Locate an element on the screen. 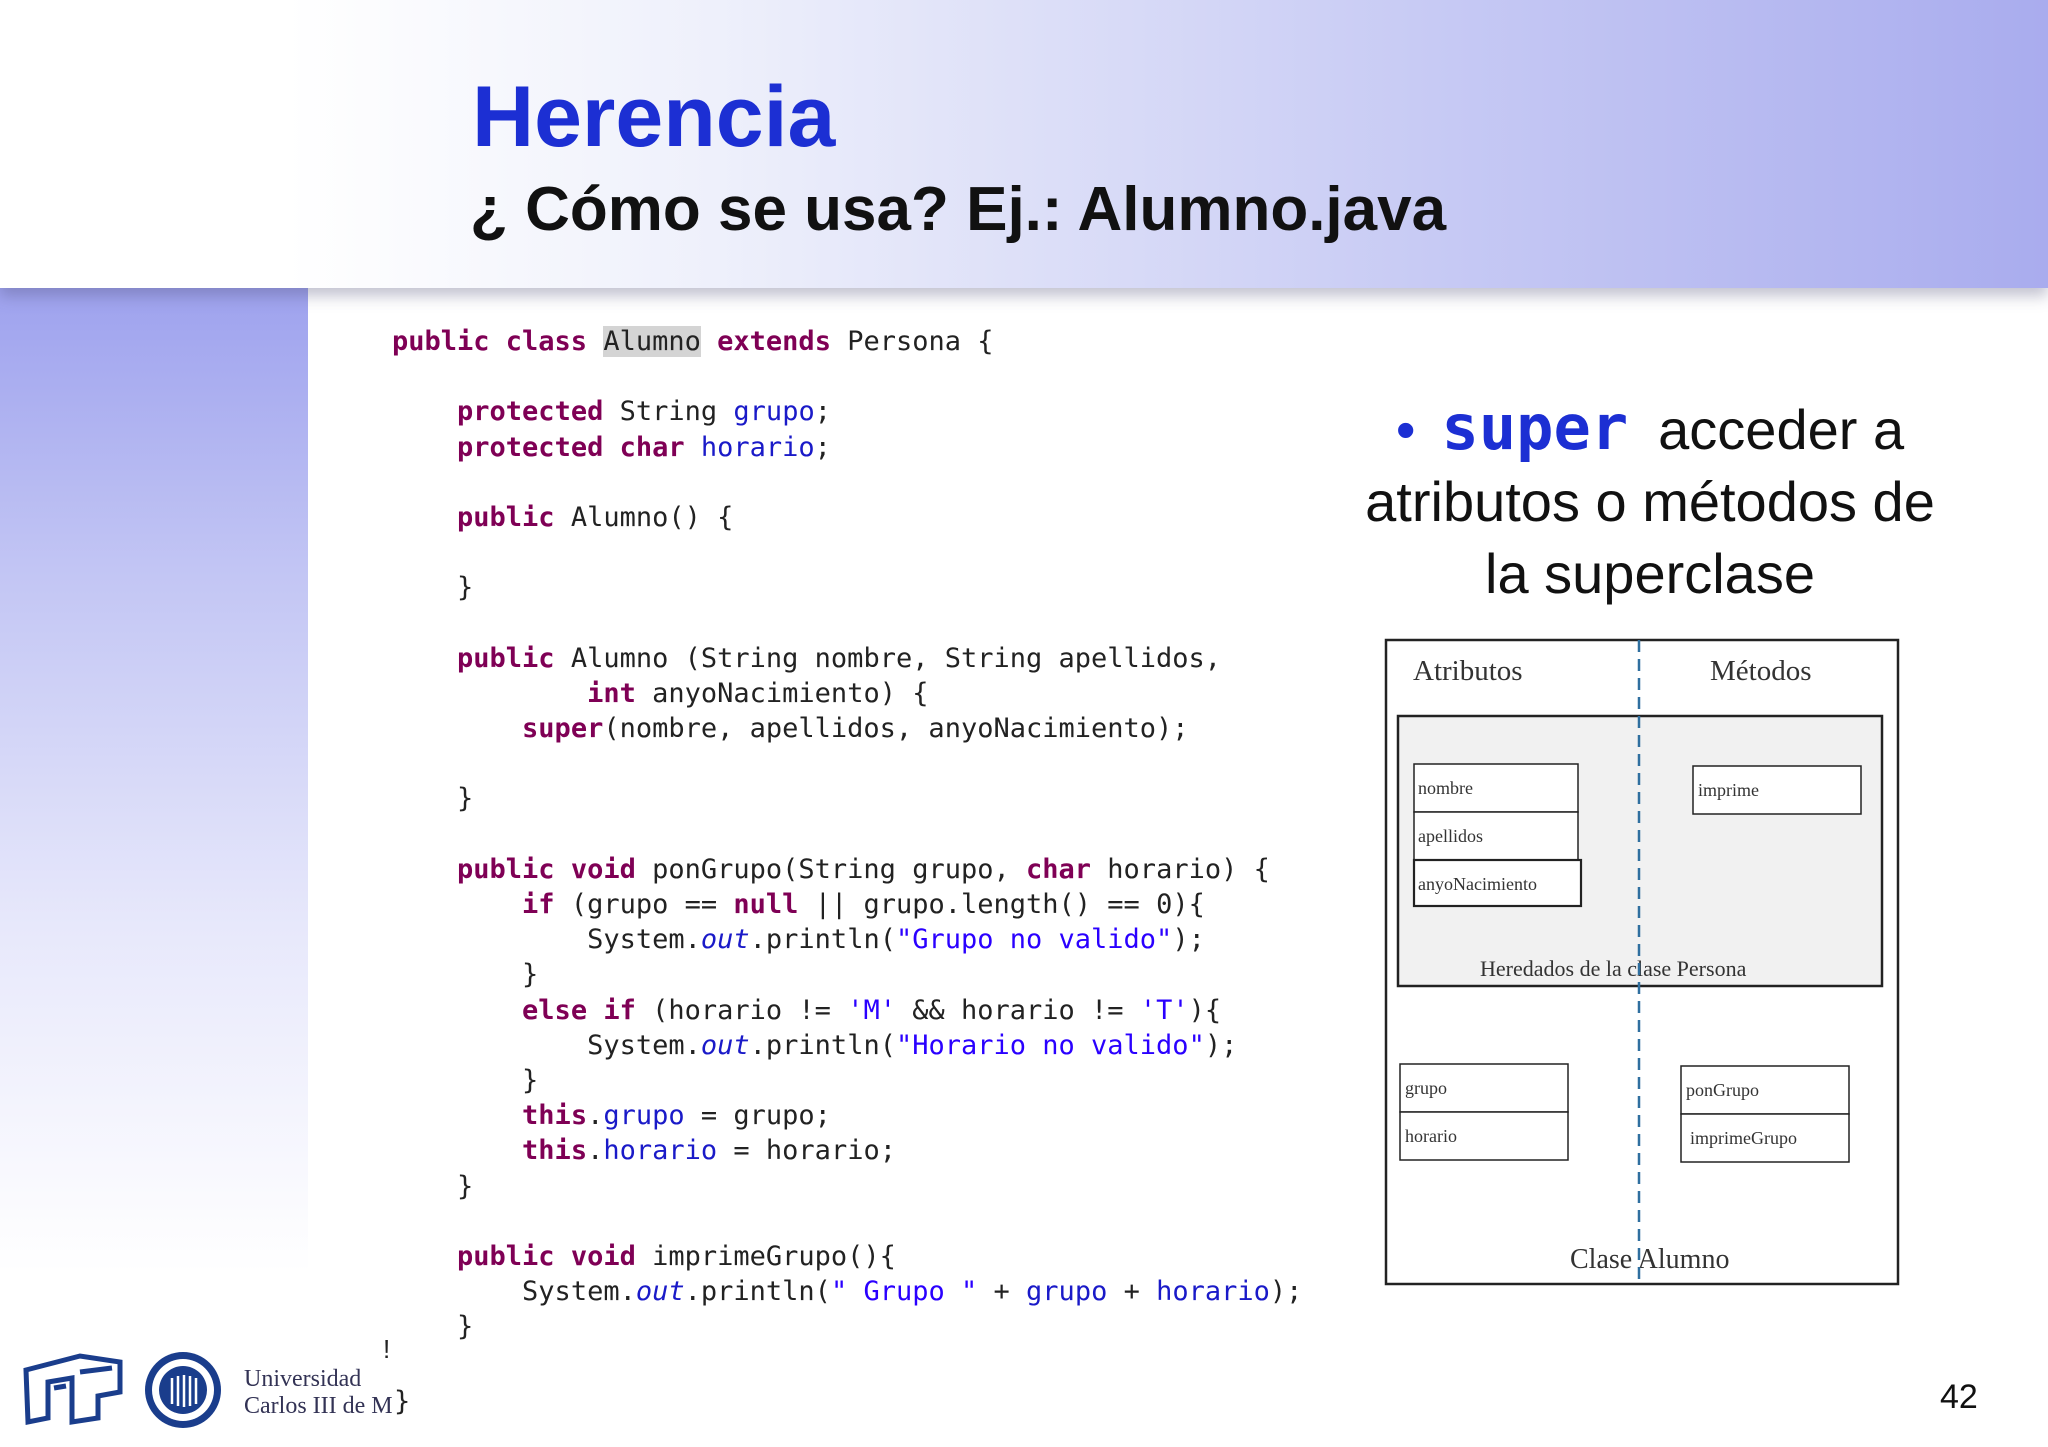  class-label: Clase Alumno is located at coordinates (1649, 1259).